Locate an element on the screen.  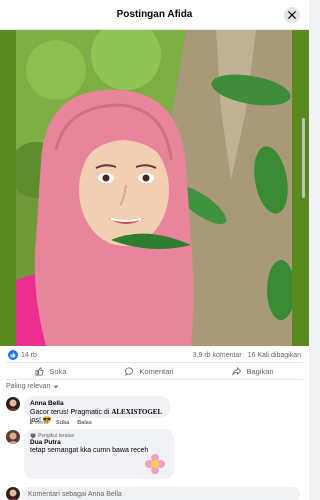
dialog-header: Postingan Afida is located at coordinates (154, 15).